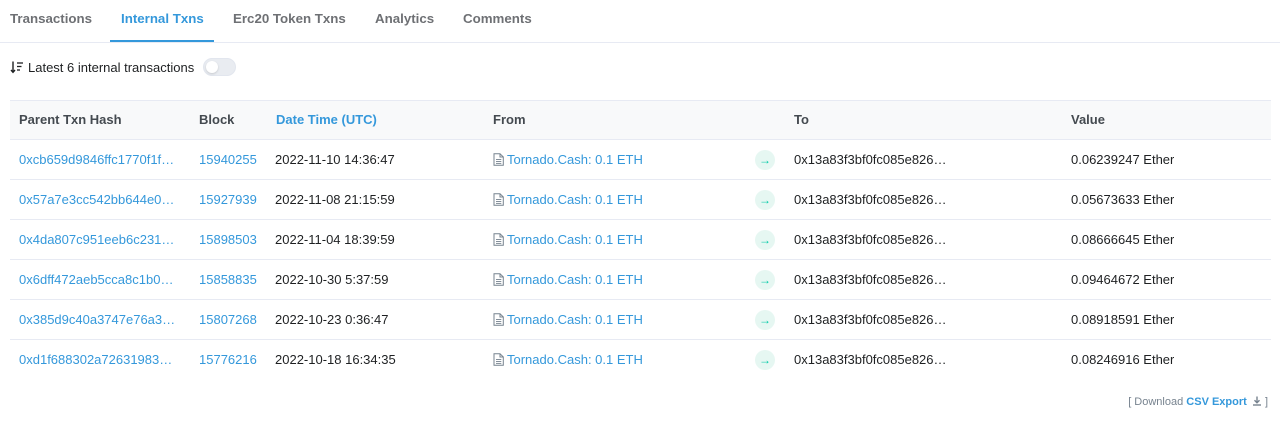  I want to click on download-close-text: ], so click(1266, 402).